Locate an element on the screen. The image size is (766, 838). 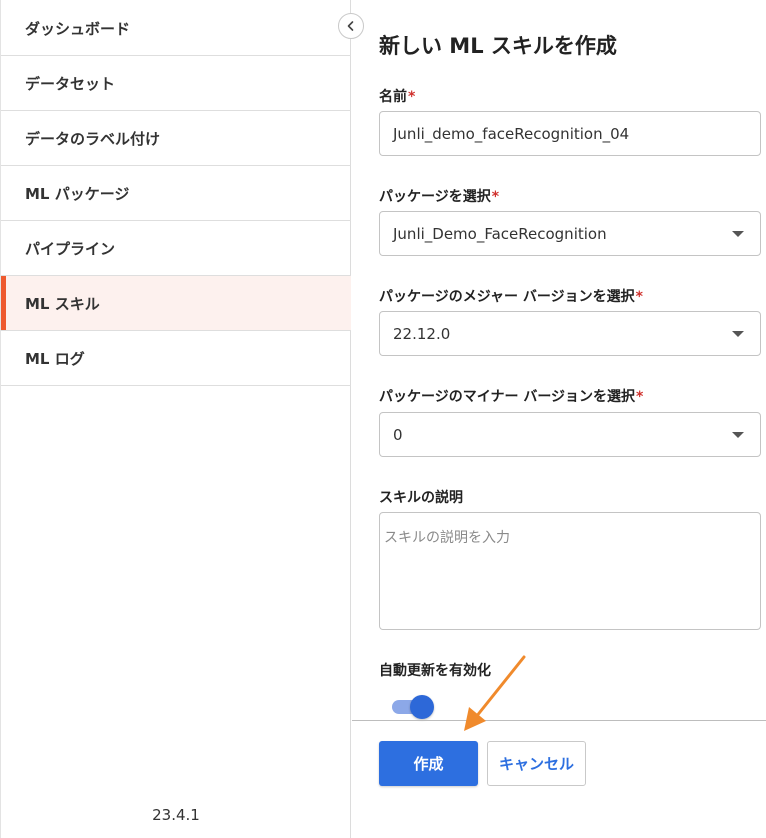
name-label: 名前* is located at coordinates (397, 96).